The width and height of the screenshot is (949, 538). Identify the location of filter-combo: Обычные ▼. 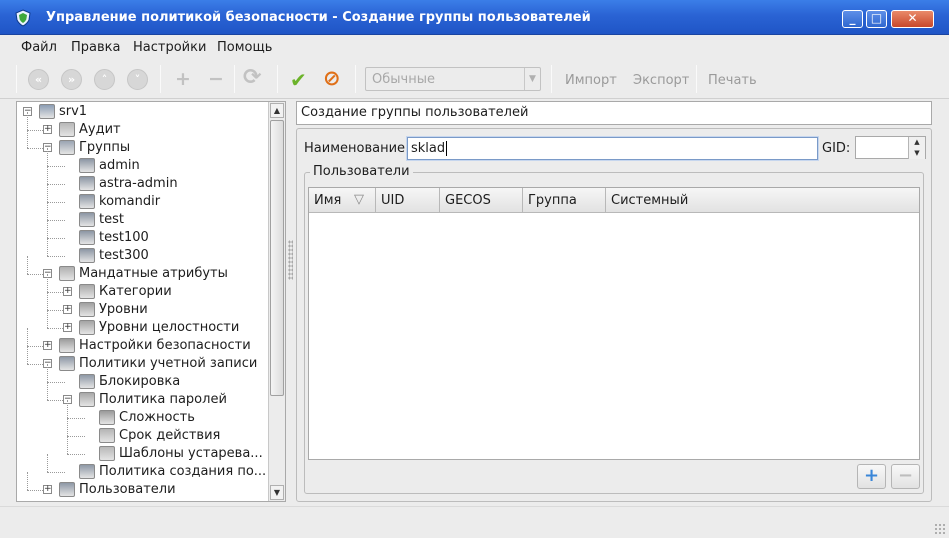
(453, 79).